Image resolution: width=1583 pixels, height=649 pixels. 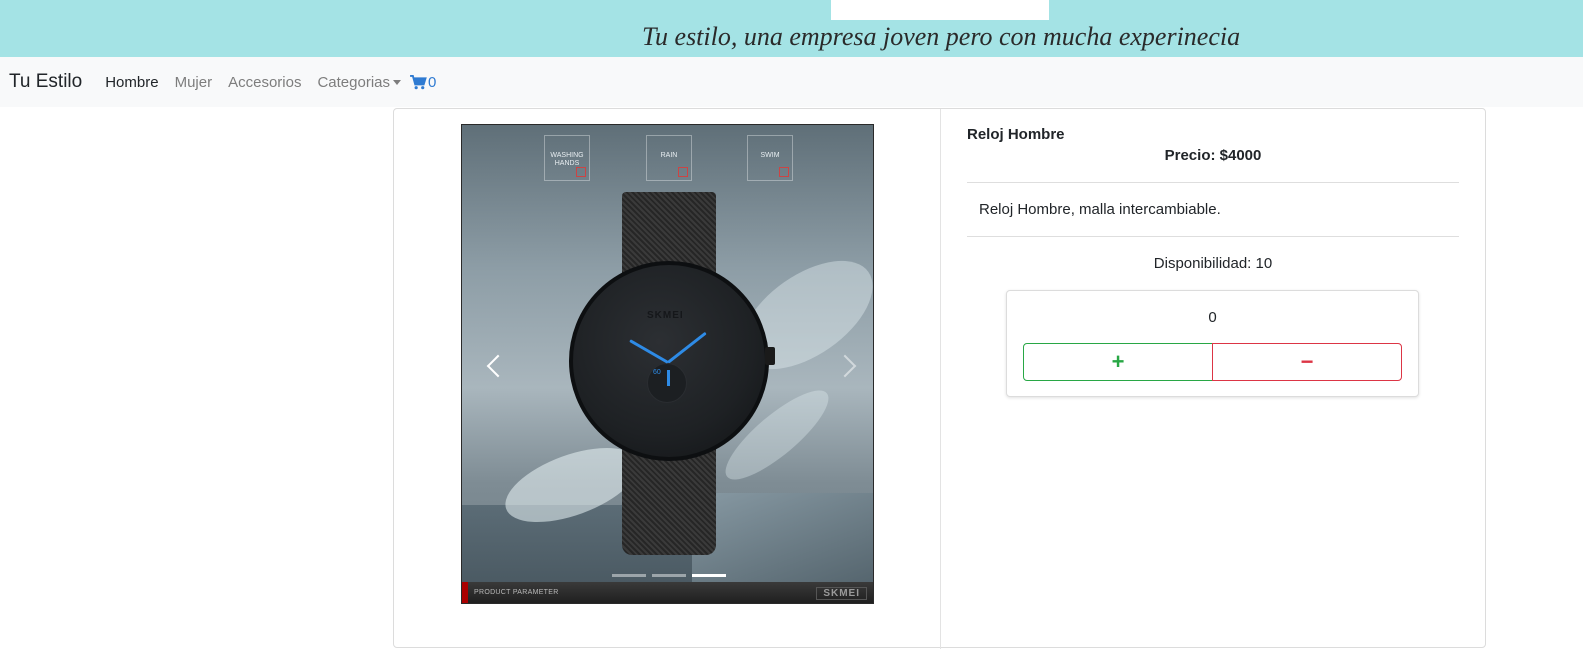 I want to click on increase-quantity-button: +, so click(x=1118, y=362).